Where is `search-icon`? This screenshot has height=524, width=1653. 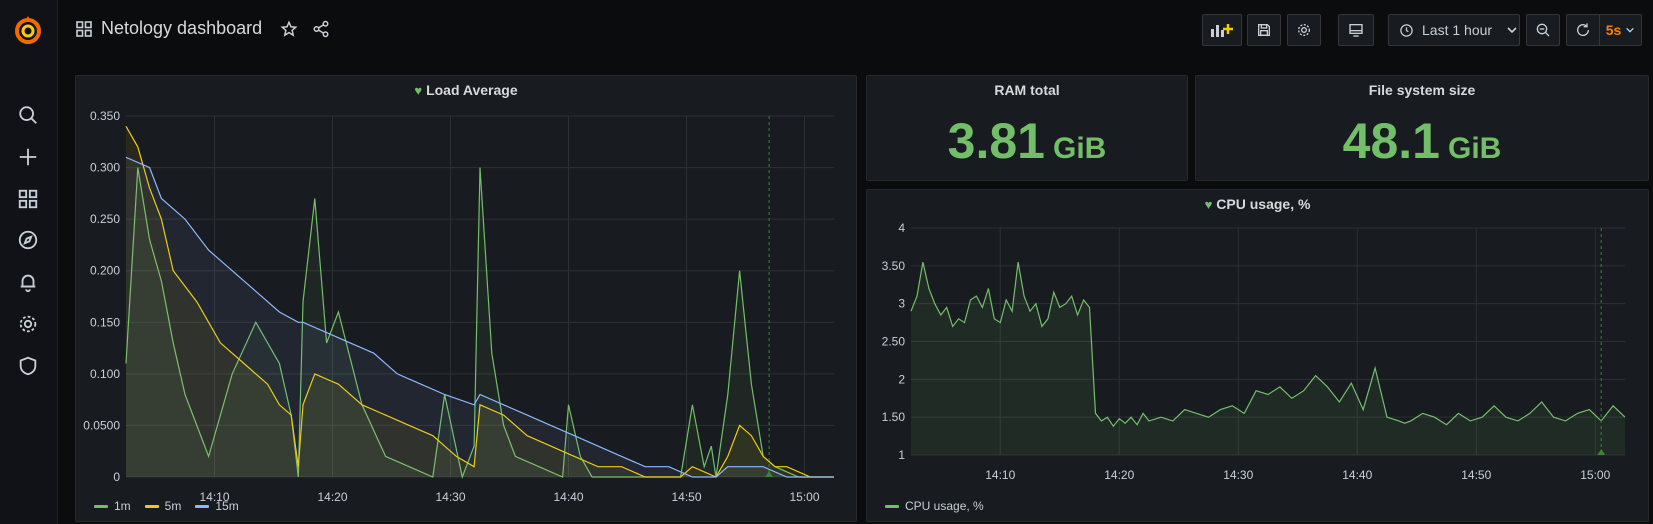
search-icon is located at coordinates (28, 115).